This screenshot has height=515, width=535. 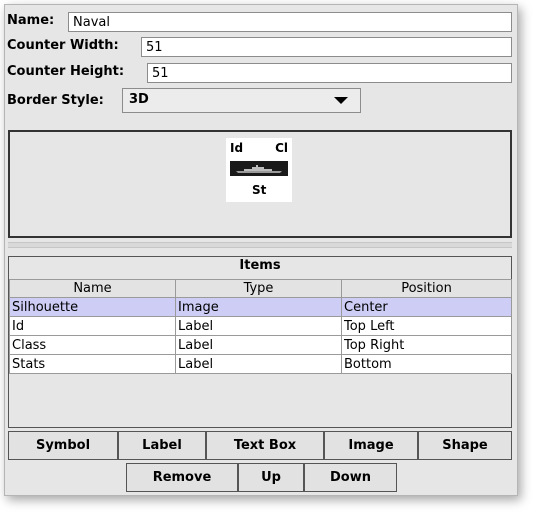 I want to click on cell-name: Silhouette, so click(x=92, y=307).